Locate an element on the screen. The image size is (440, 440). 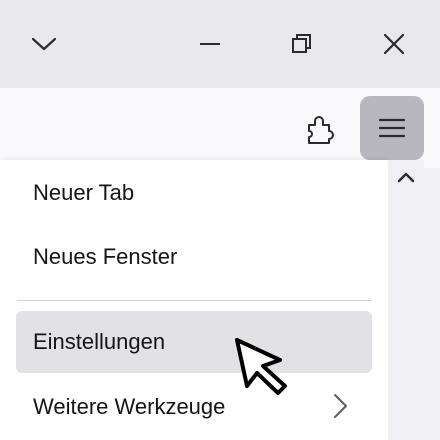
hamburger-menu-icon is located at coordinates (392, 128).